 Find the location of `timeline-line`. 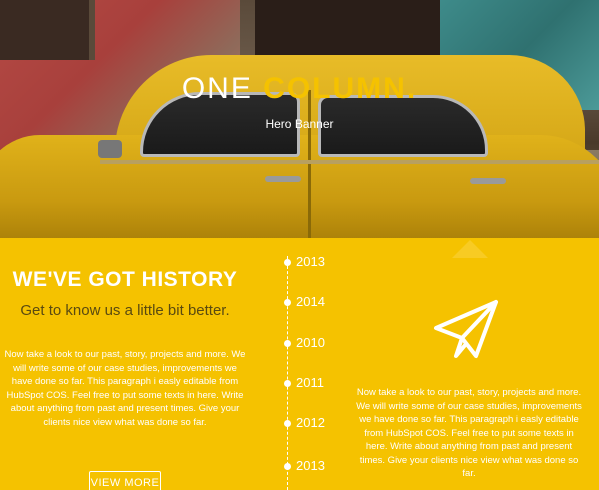

timeline-line is located at coordinates (287, 373).